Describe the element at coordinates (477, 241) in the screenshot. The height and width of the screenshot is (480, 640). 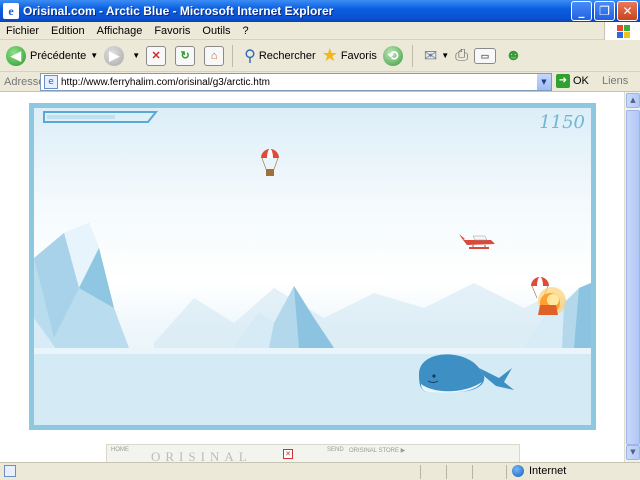
I see `seaplane` at that location.